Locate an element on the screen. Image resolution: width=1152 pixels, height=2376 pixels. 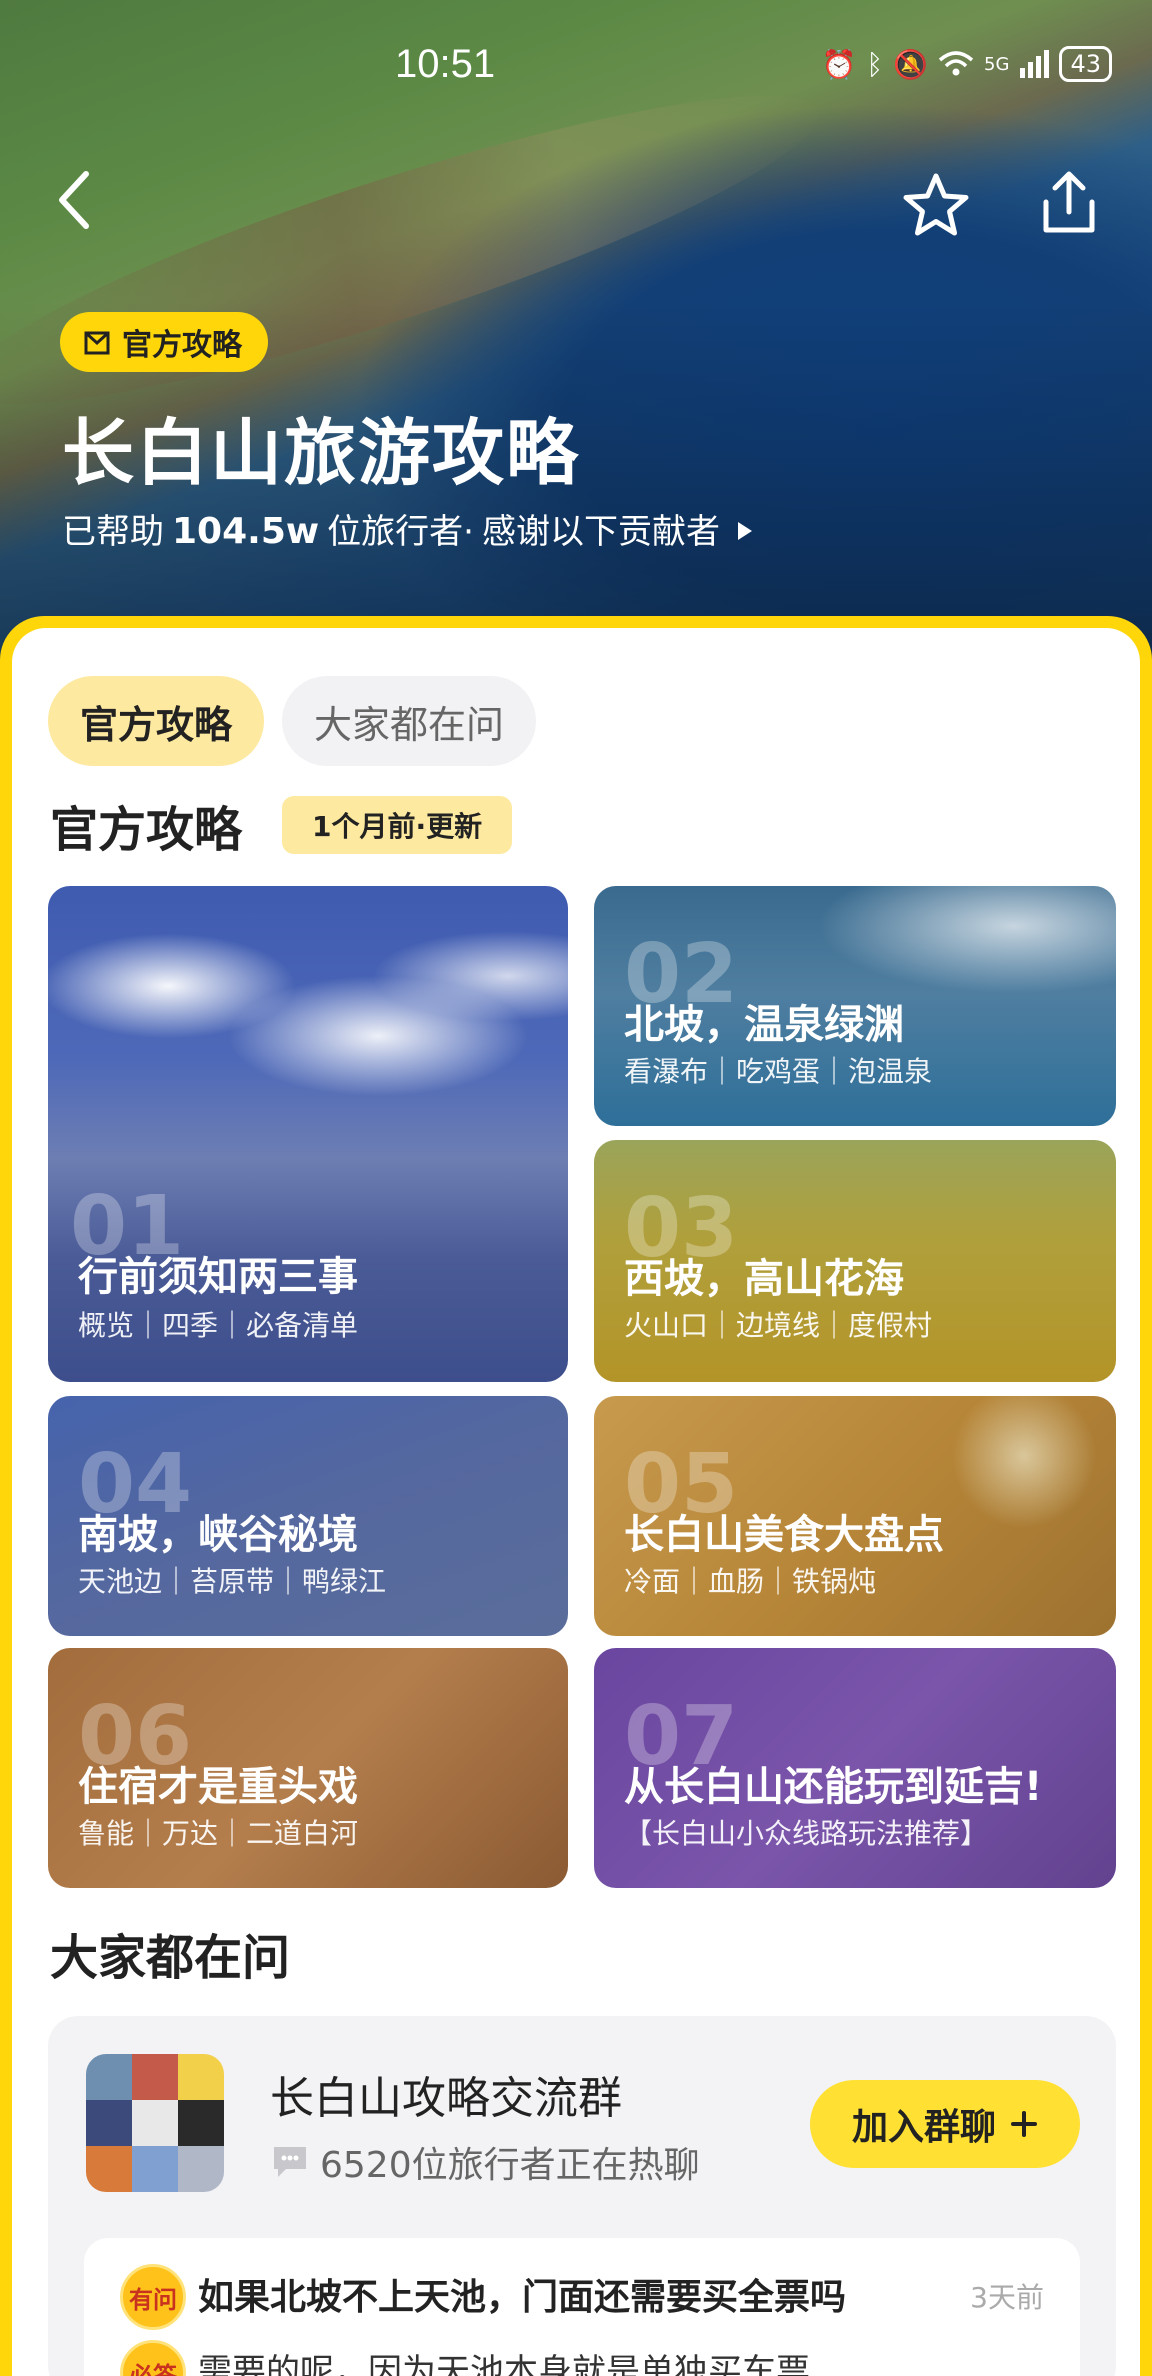
answer-badge: 必答 is located at coordinates (153, 2358).